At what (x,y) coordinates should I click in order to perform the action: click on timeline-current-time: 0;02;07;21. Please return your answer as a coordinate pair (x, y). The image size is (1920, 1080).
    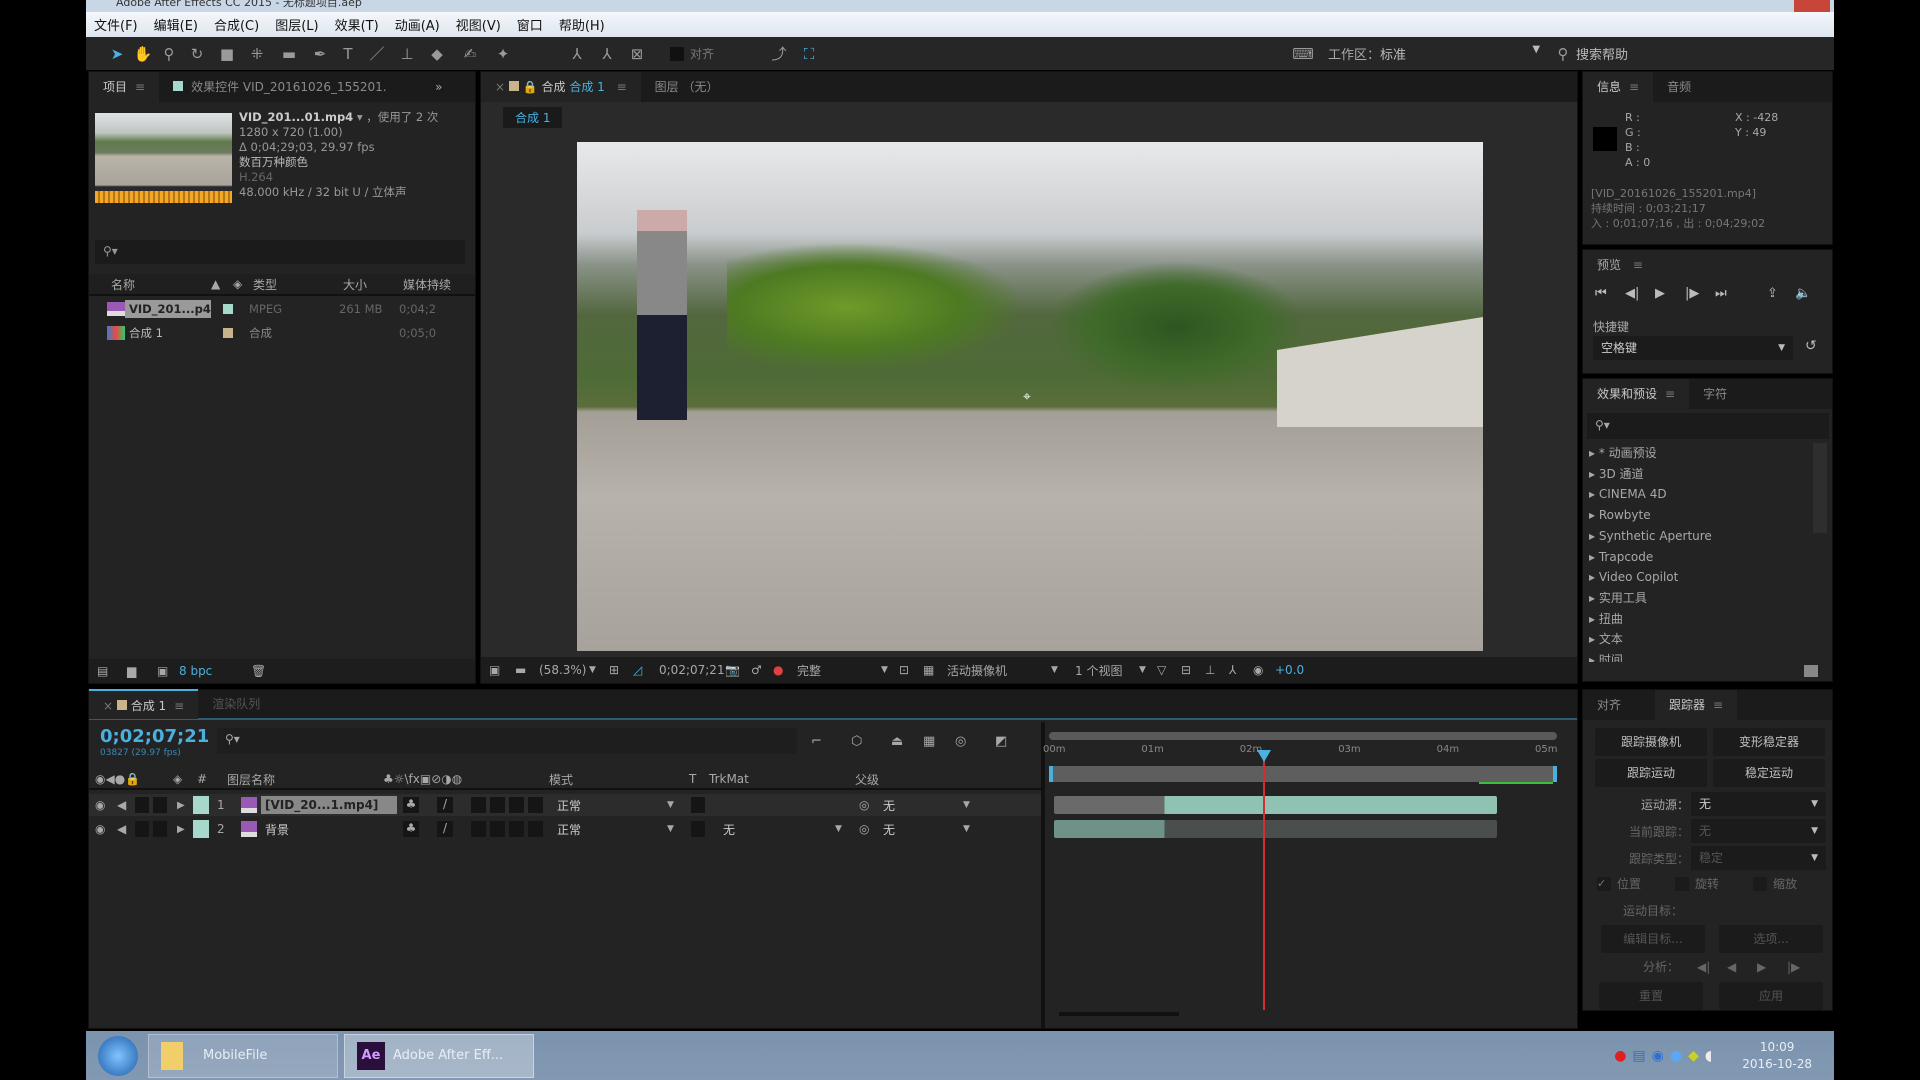
    Looking at the image, I should click on (154, 736).